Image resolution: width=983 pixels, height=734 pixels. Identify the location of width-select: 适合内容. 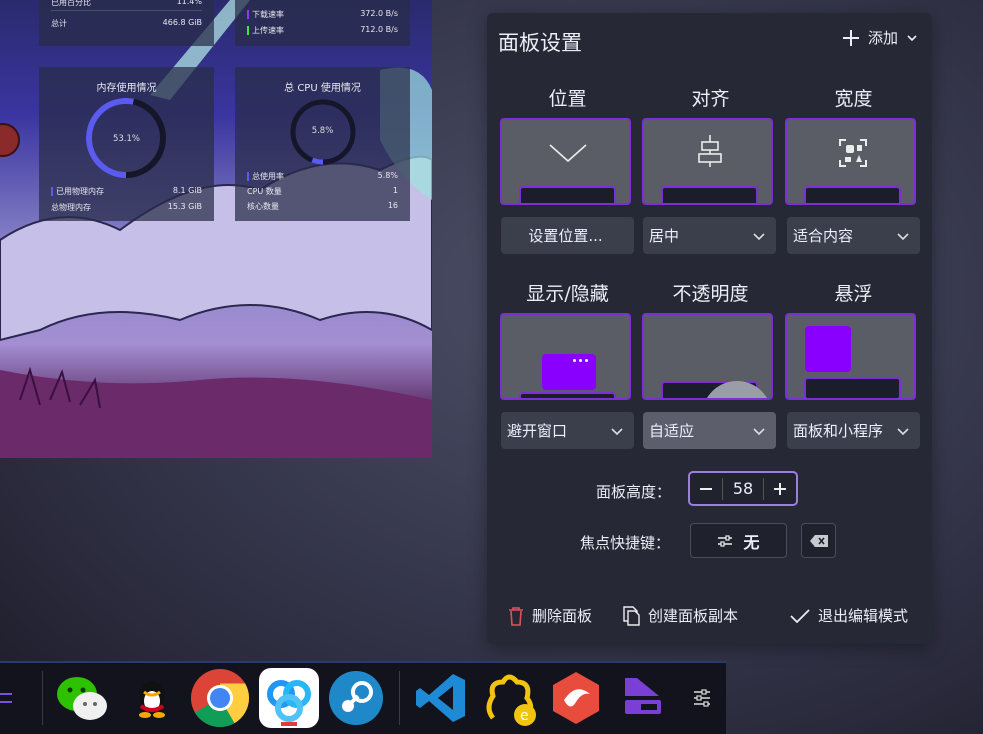
(853, 235).